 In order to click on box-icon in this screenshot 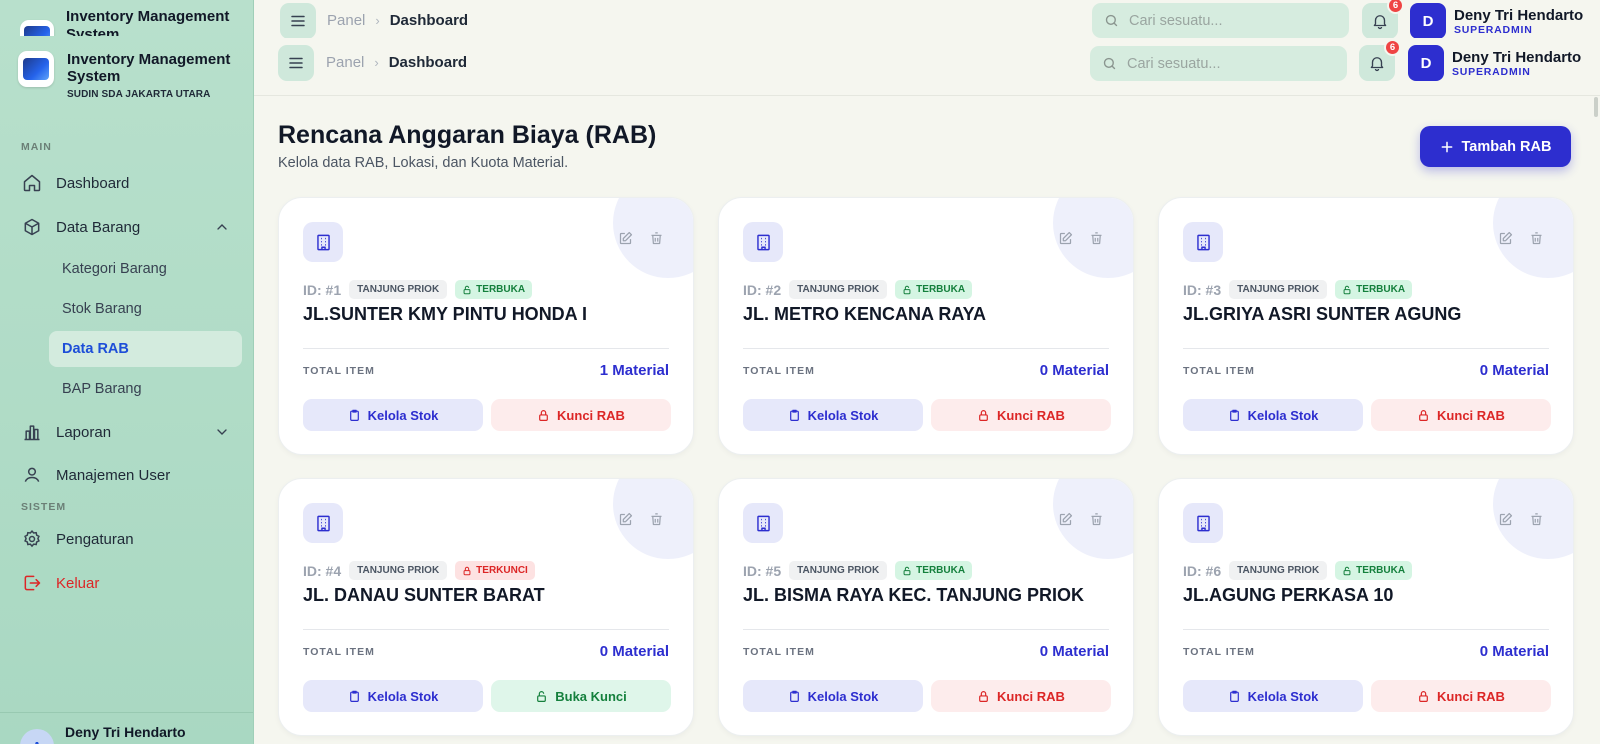, I will do `click(32, 227)`.